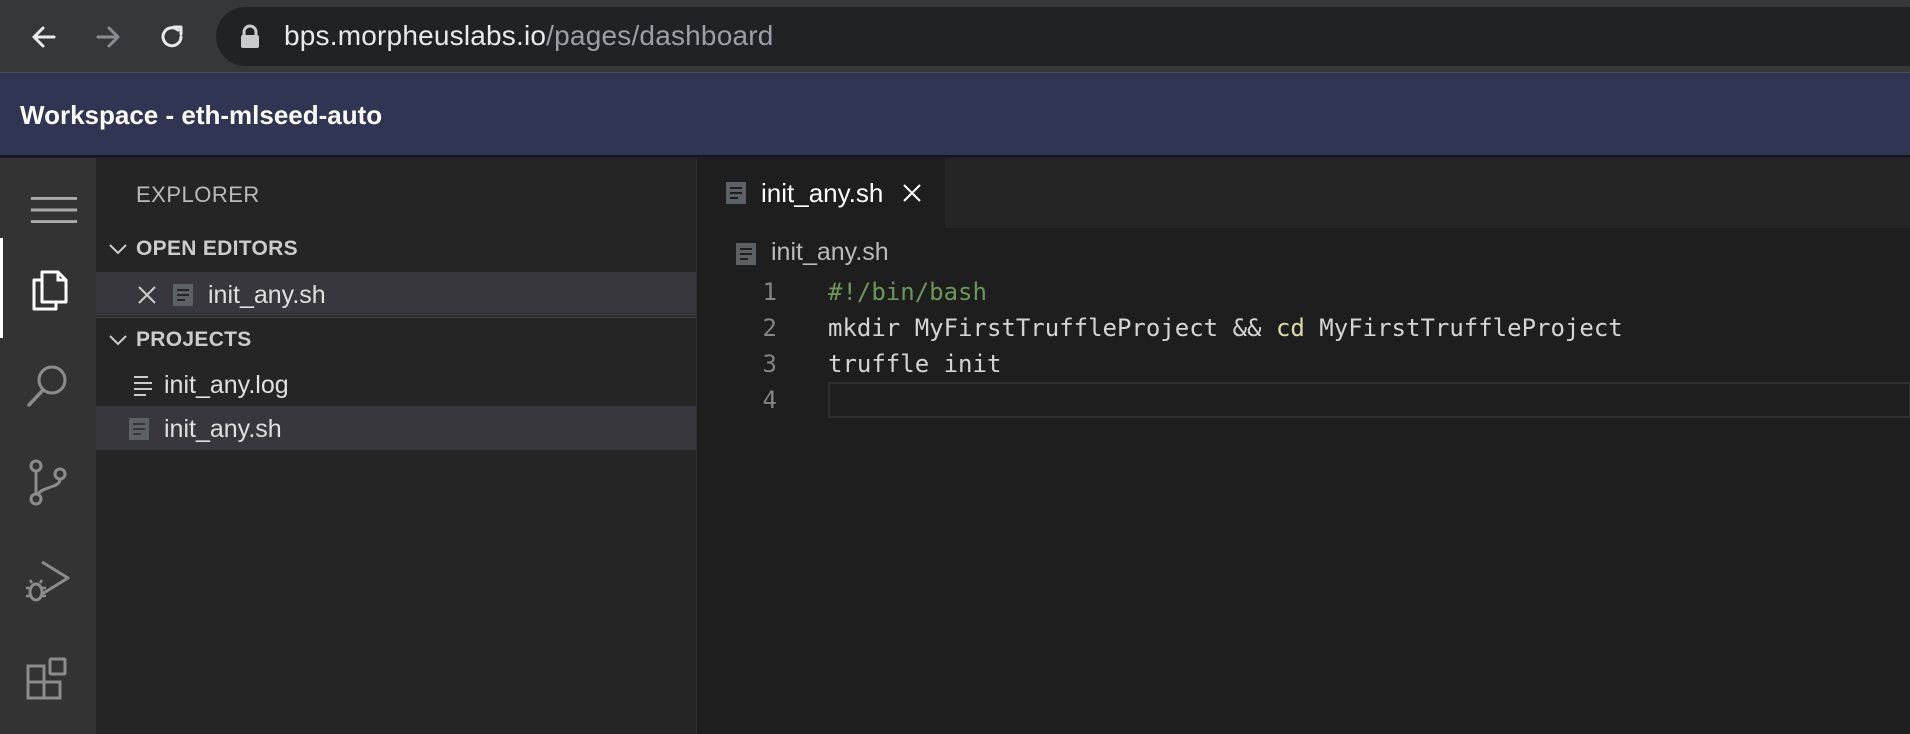 Image resolution: width=1910 pixels, height=734 pixels. Describe the element at coordinates (1303, 364) in the screenshot. I see `code-line: 3 truffle init` at that location.